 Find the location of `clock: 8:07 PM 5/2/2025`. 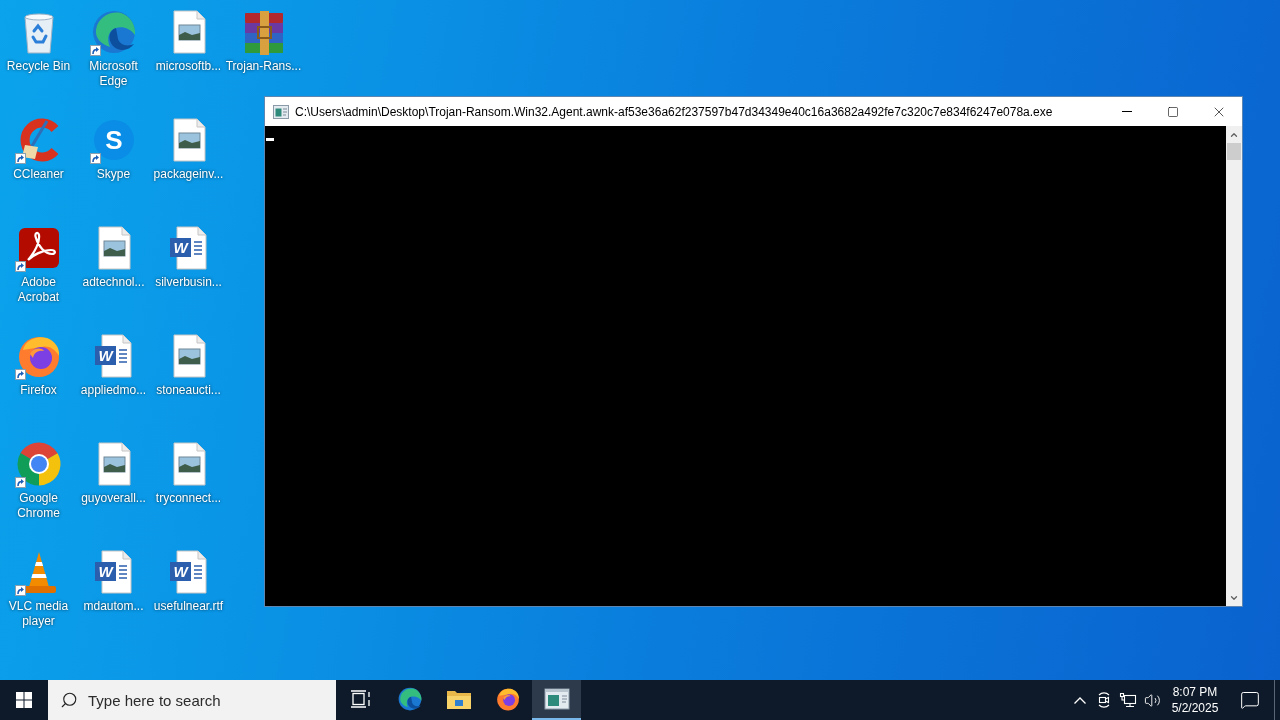

clock: 8:07 PM 5/2/2025 is located at coordinates (1195, 700).